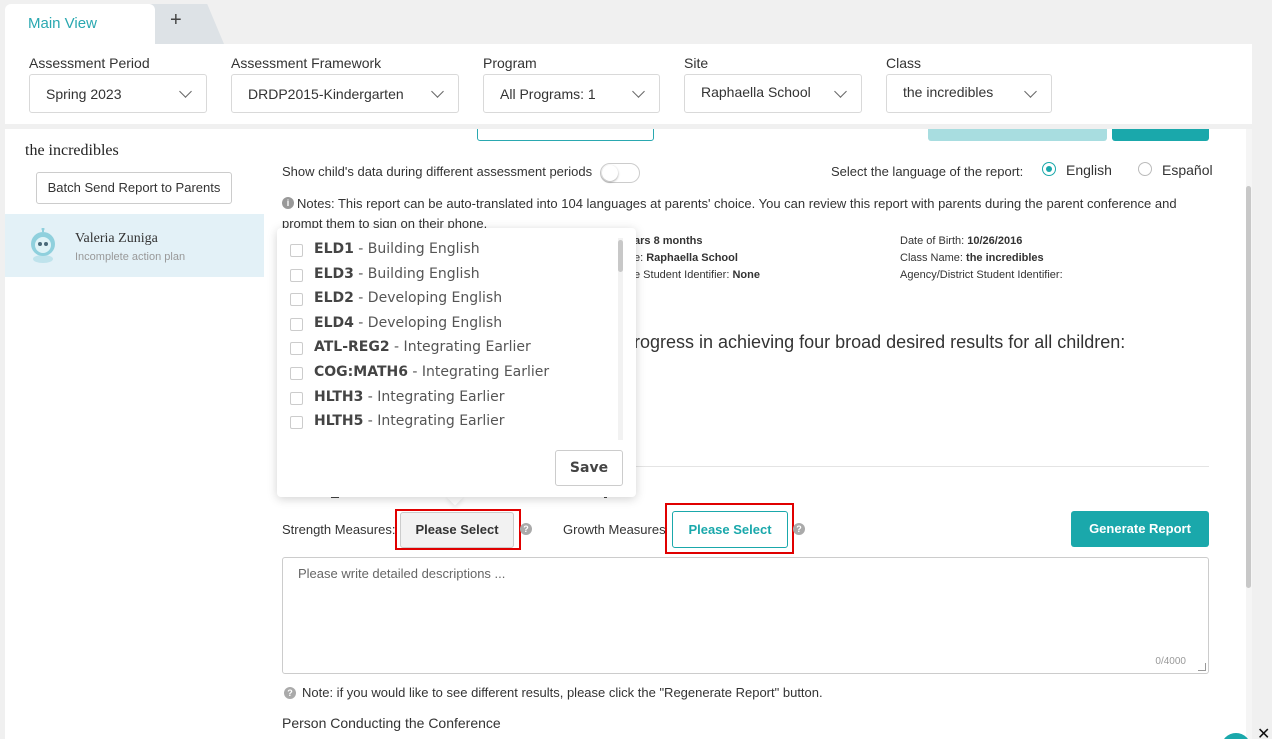 The image size is (1272, 739). What do you see at coordinates (510, 63) in the screenshot?
I see `program-label: Program` at bounding box center [510, 63].